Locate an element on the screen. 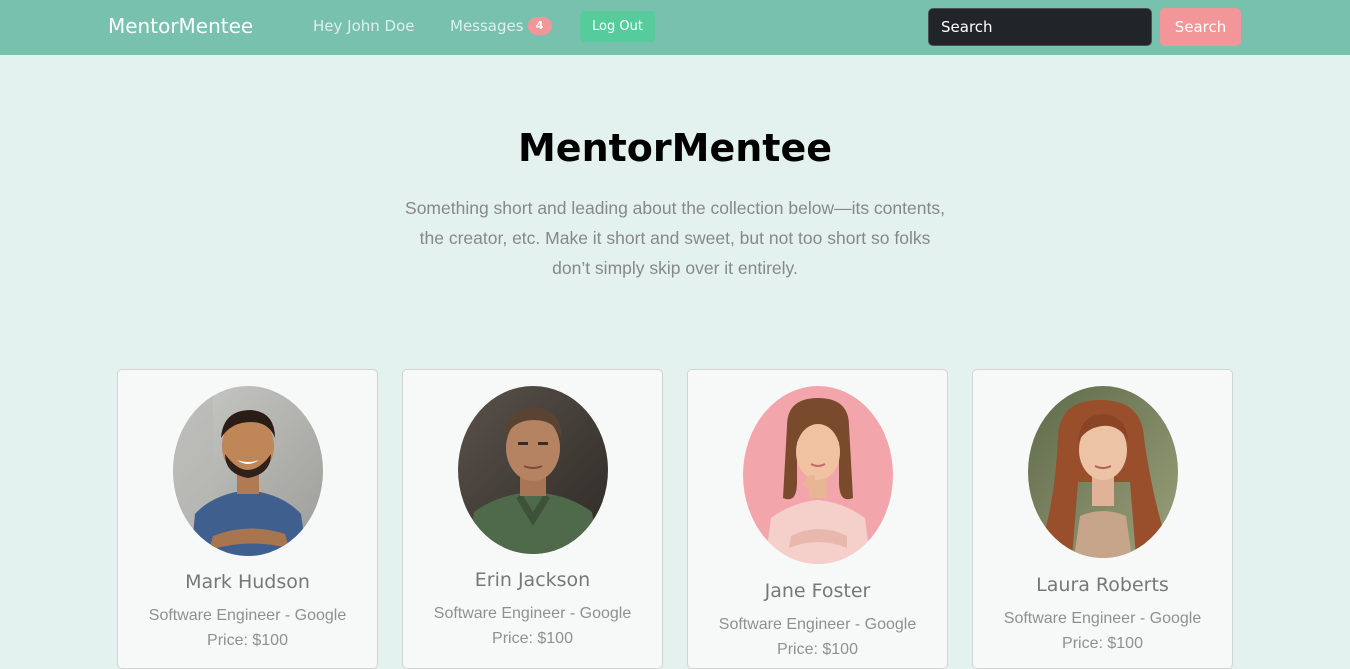  mentor-name: Erin Jackson is located at coordinates (532, 580).